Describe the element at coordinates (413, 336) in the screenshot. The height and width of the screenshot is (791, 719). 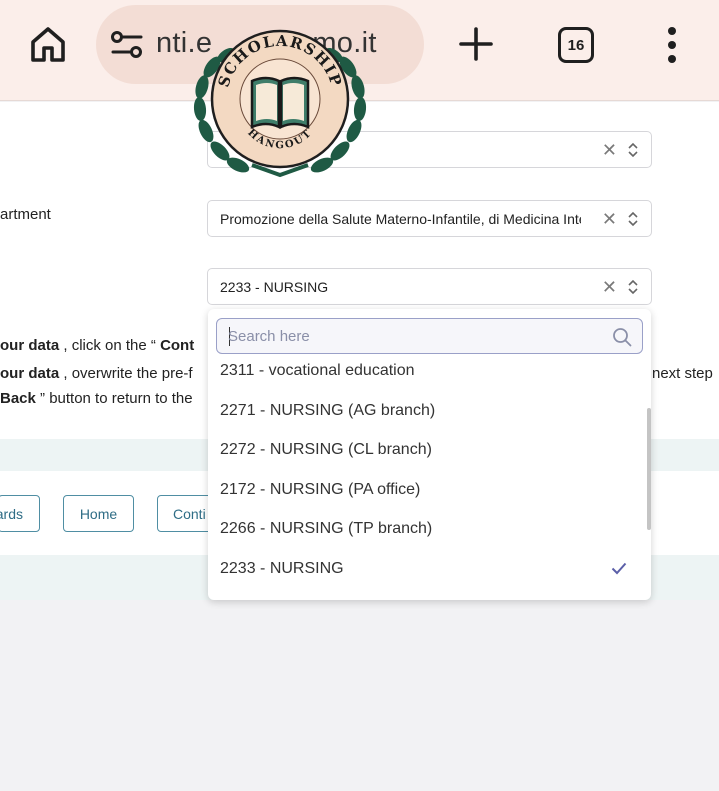
I see `search-input` at that location.